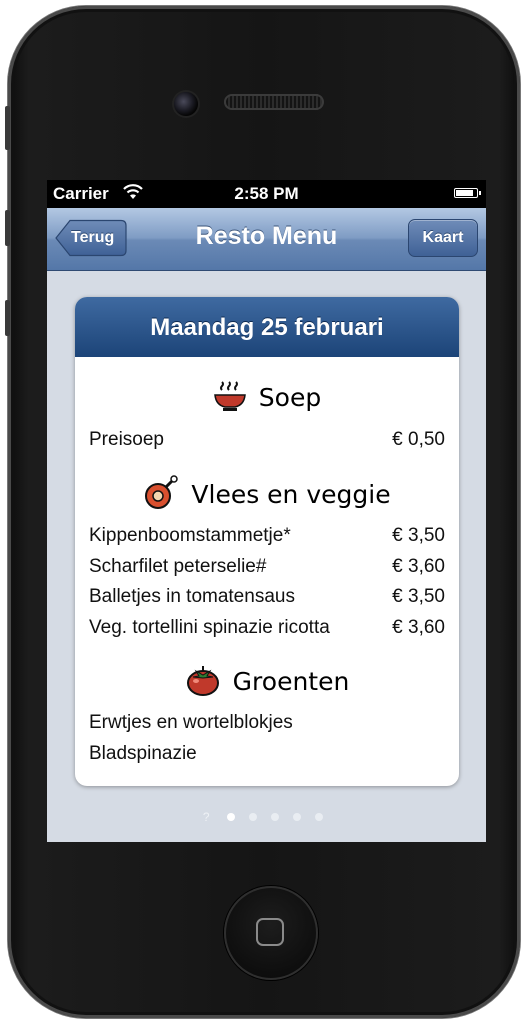 The image size is (529, 1024). I want to click on earpiece-speaker, so click(274, 102).